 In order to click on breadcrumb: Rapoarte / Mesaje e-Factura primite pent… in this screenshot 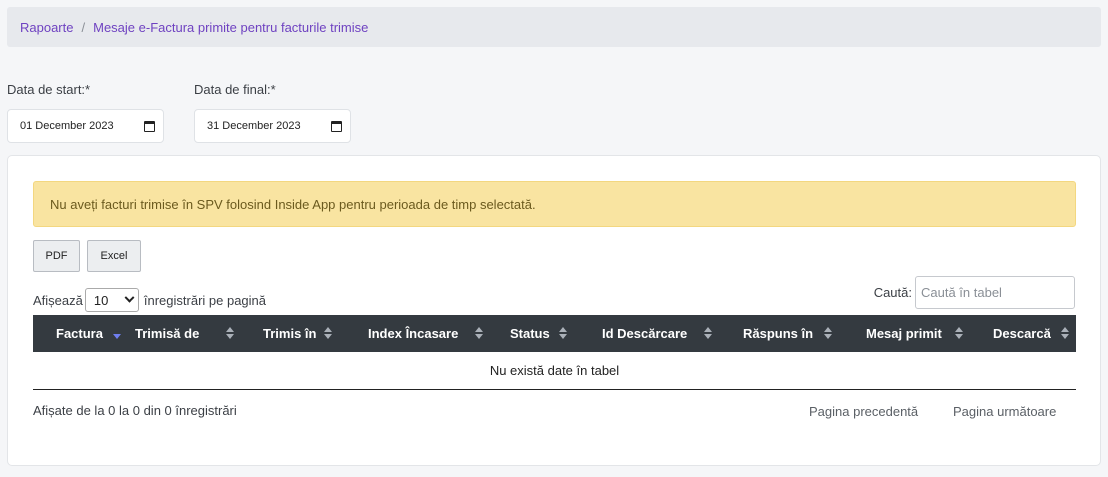, I will do `click(554, 27)`.